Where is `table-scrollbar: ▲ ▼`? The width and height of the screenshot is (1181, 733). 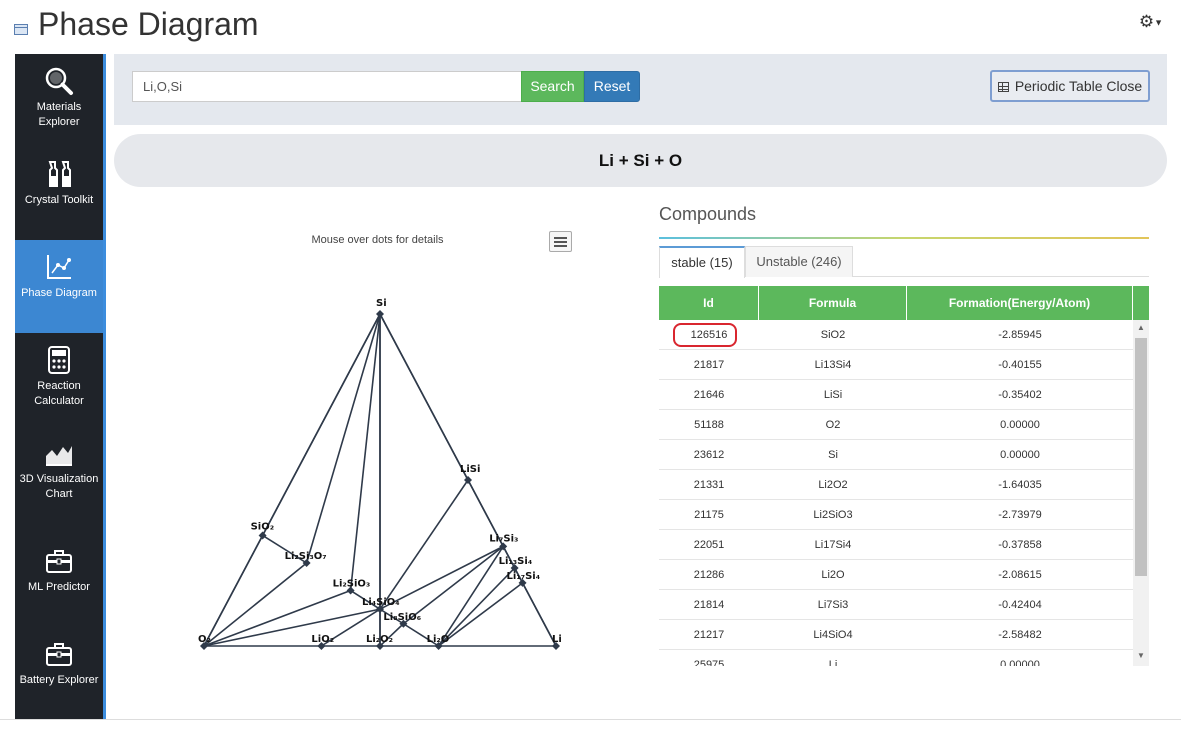 table-scrollbar: ▲ ▼ is located at coordinates (1141, 493).